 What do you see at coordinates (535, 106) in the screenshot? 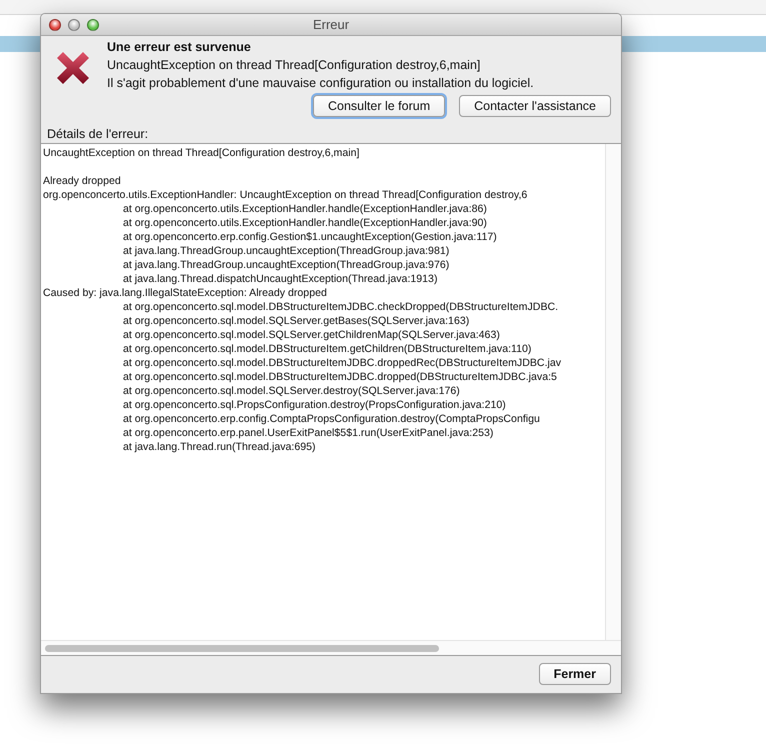
I see `support-button: Contacter l'assistance` at bounding box center [535, 106].